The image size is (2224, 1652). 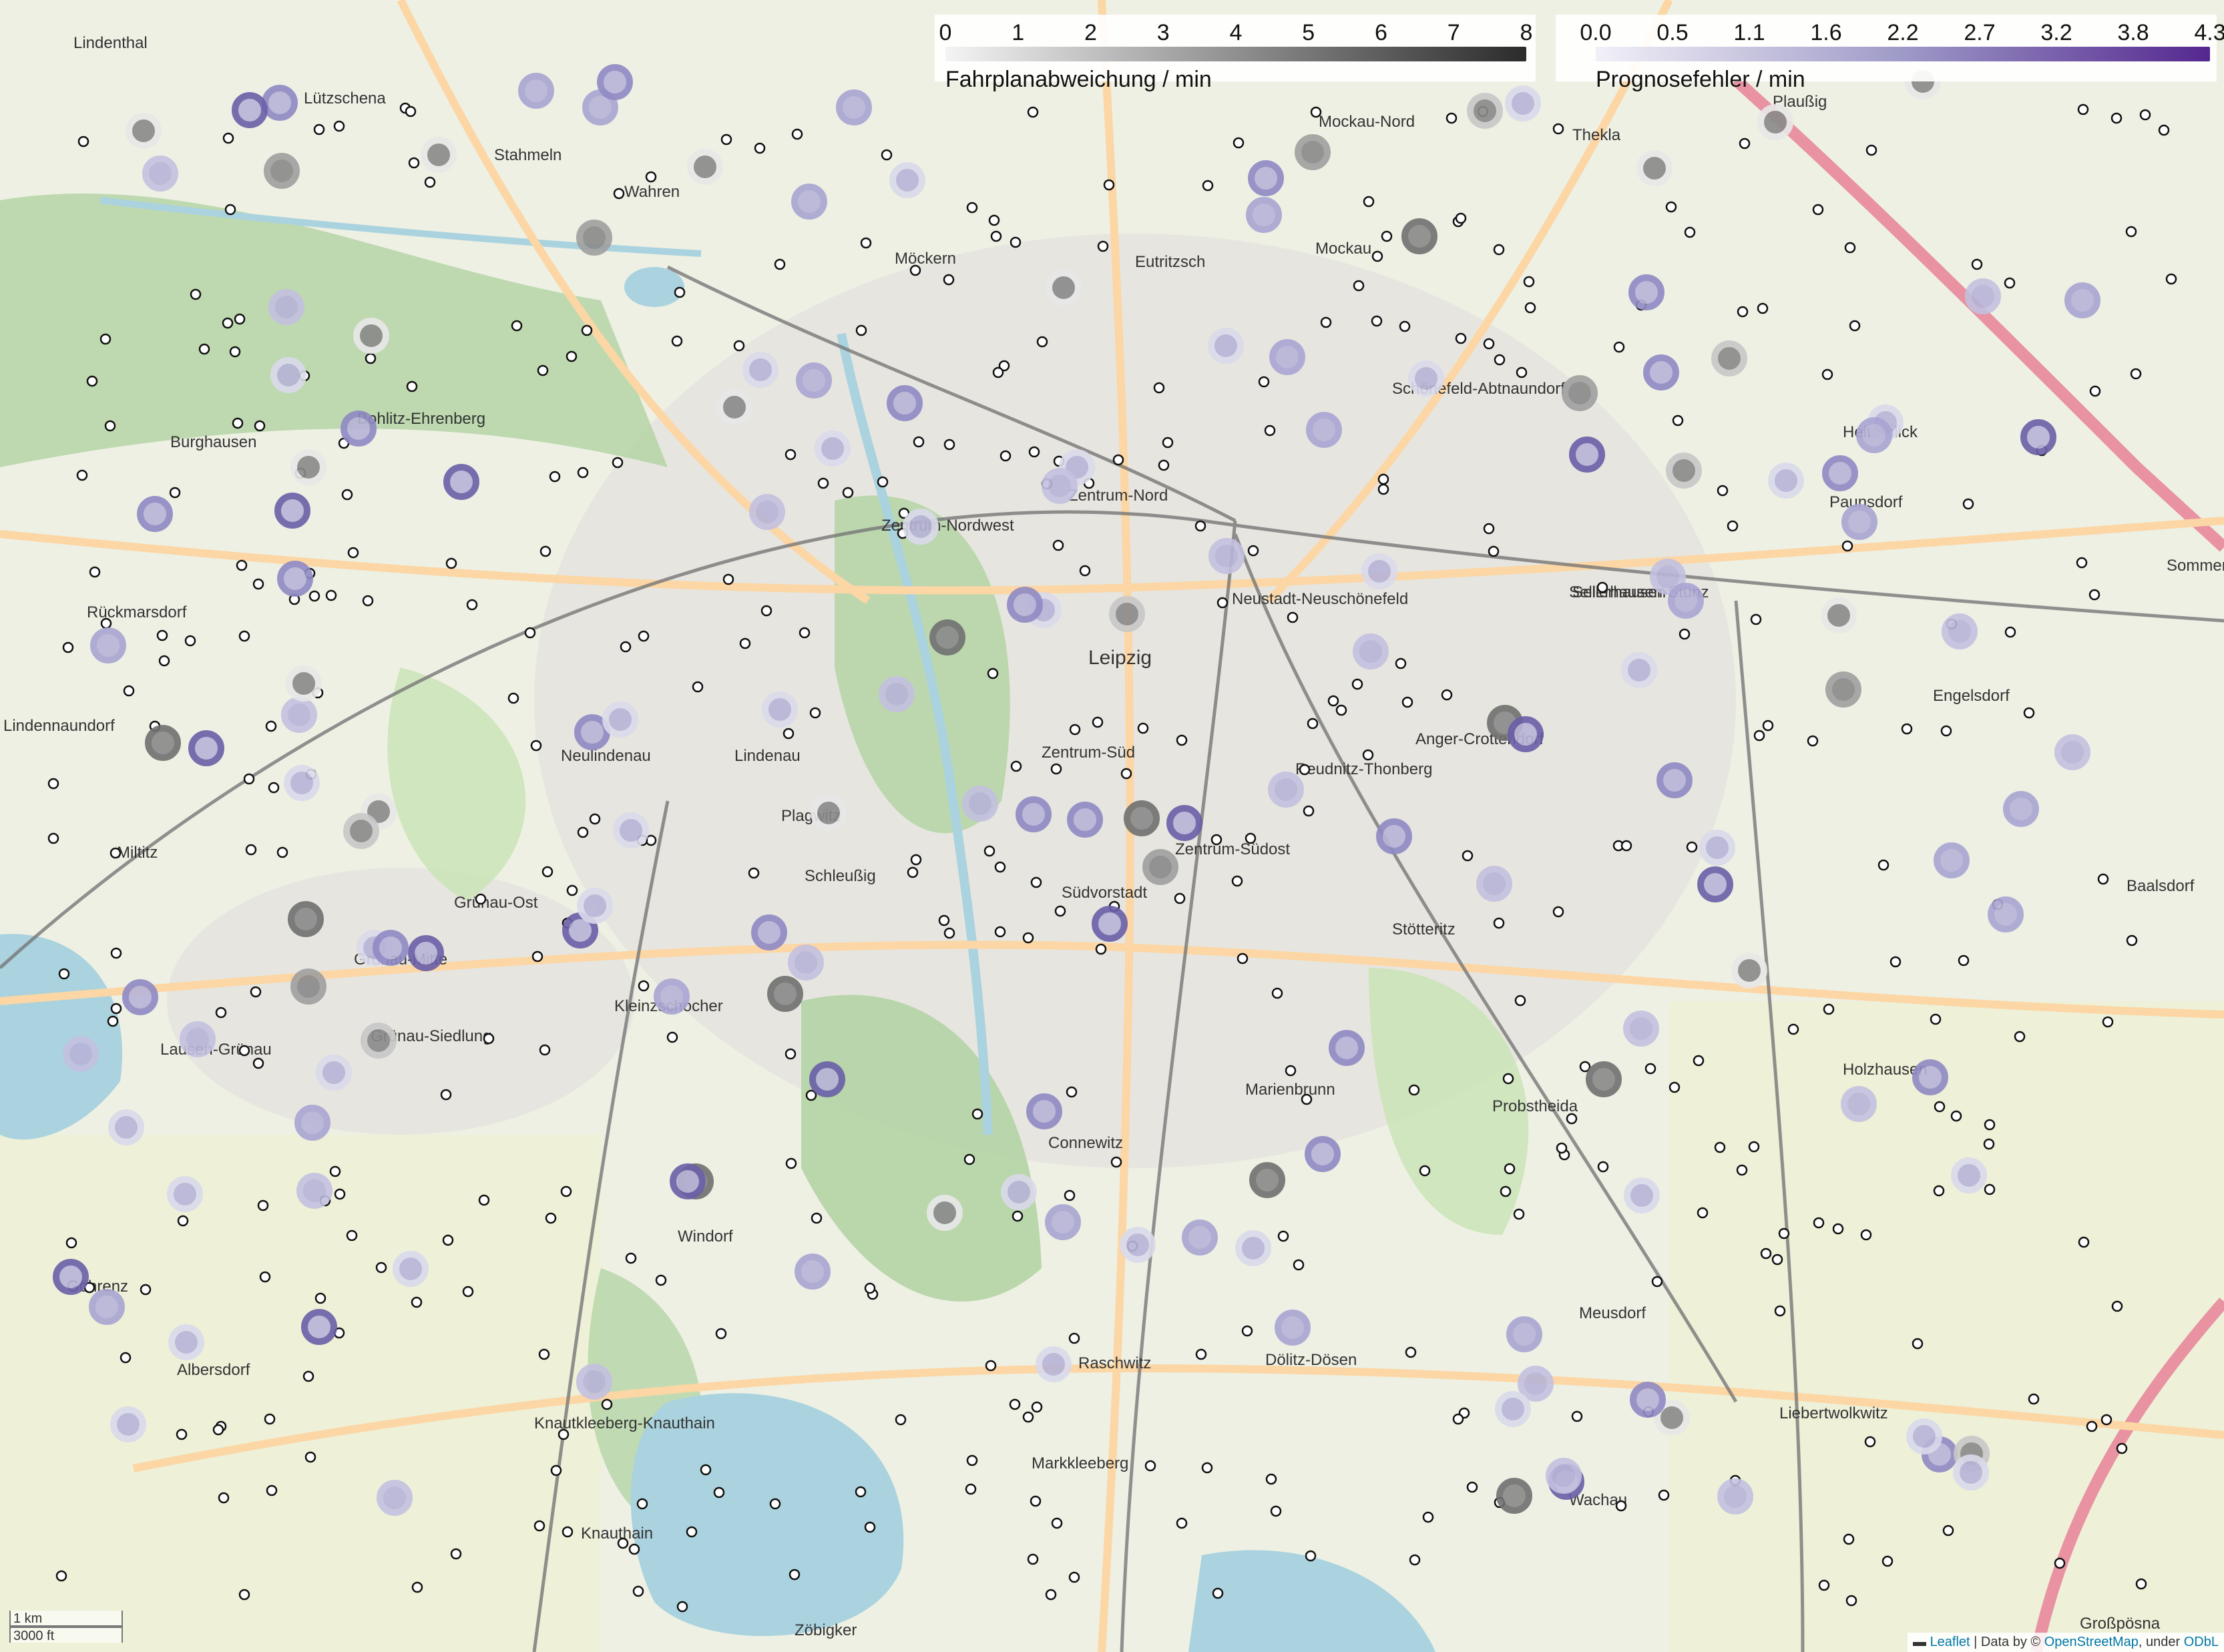 I want to click on leaflet-link: Leaflet, so click(x=1950, y=1642).